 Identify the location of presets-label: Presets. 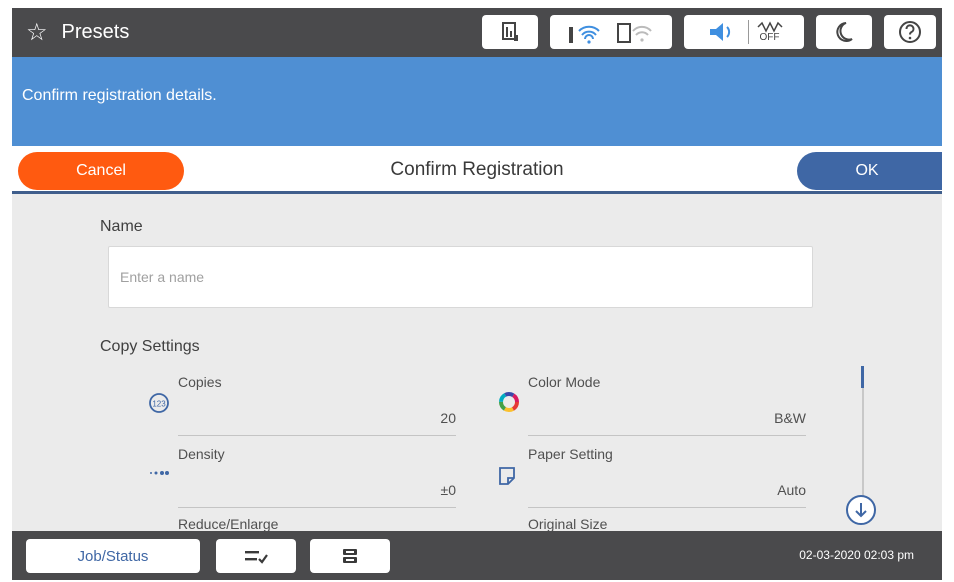
(95, 32).